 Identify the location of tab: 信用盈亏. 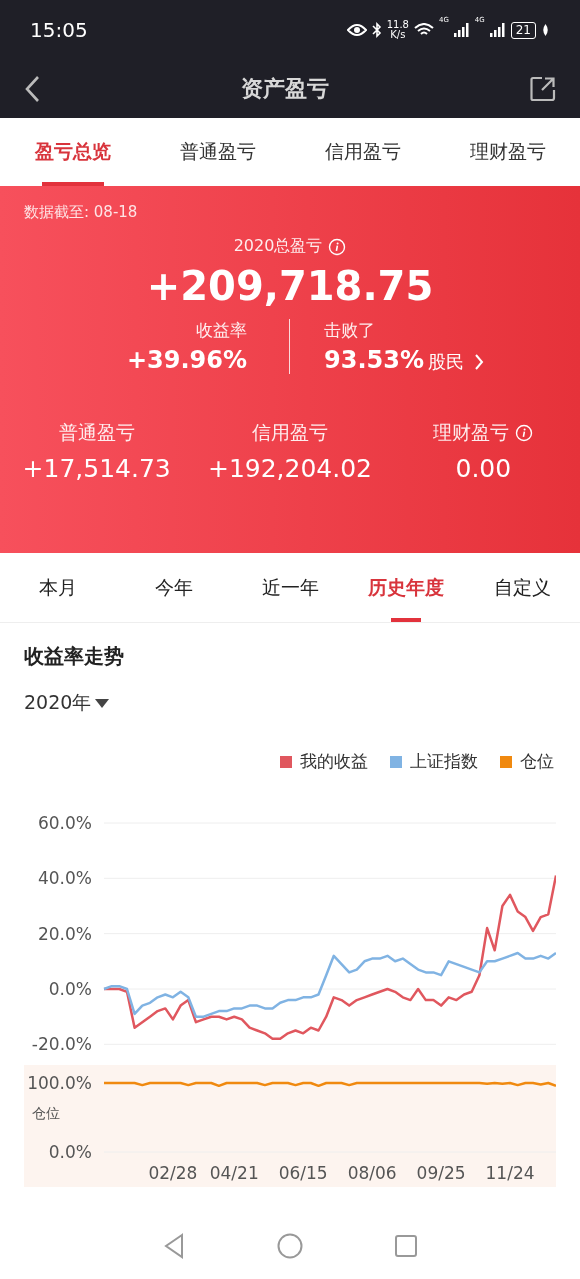
(362, 152).